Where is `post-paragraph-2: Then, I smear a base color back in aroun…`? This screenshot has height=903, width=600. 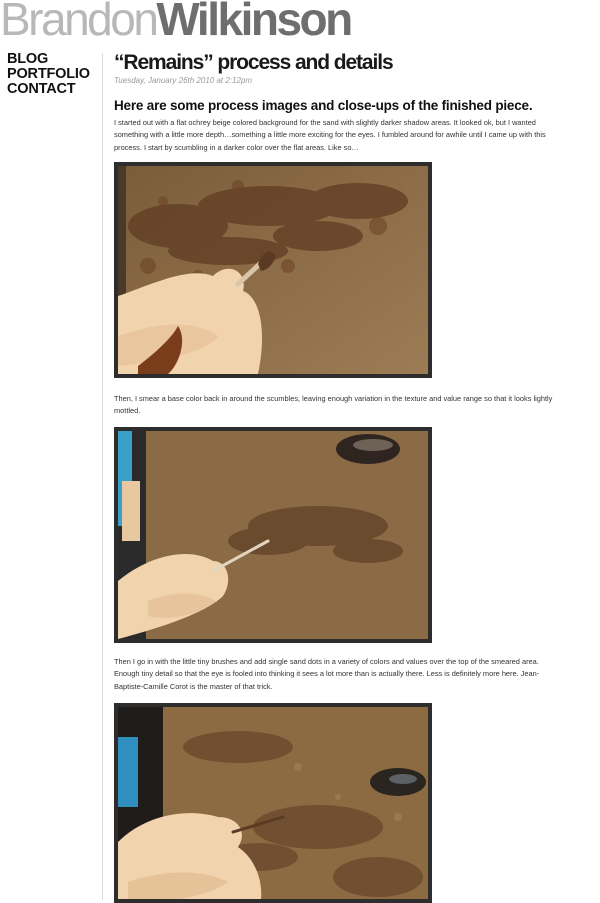
post-paragraph-2: Then, I smear a base color back in aroun… is located at coordinates (333, 405).